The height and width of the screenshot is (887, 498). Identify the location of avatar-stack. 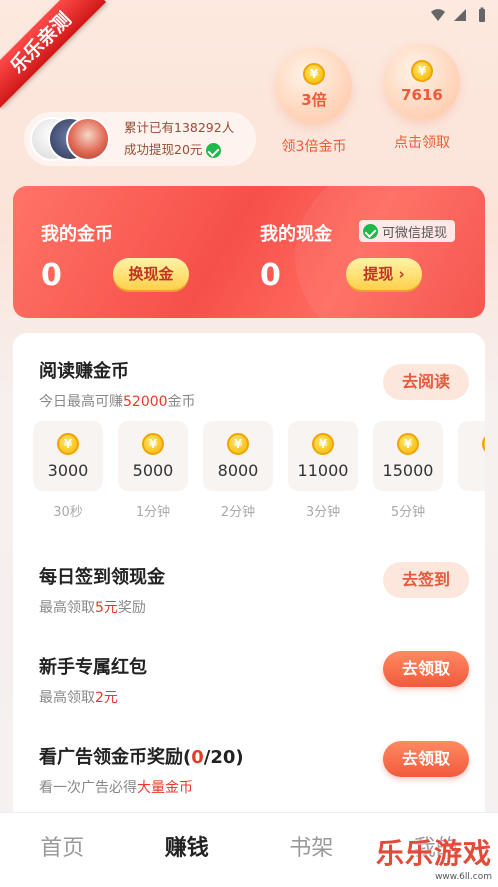
(74, 139).